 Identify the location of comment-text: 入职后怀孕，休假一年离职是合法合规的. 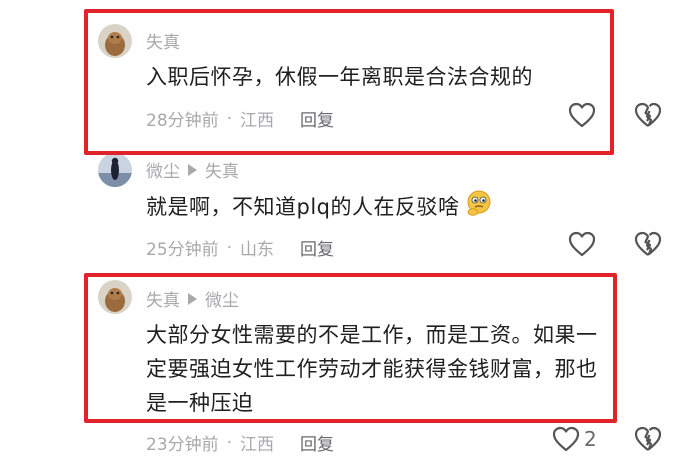
(339, 77).